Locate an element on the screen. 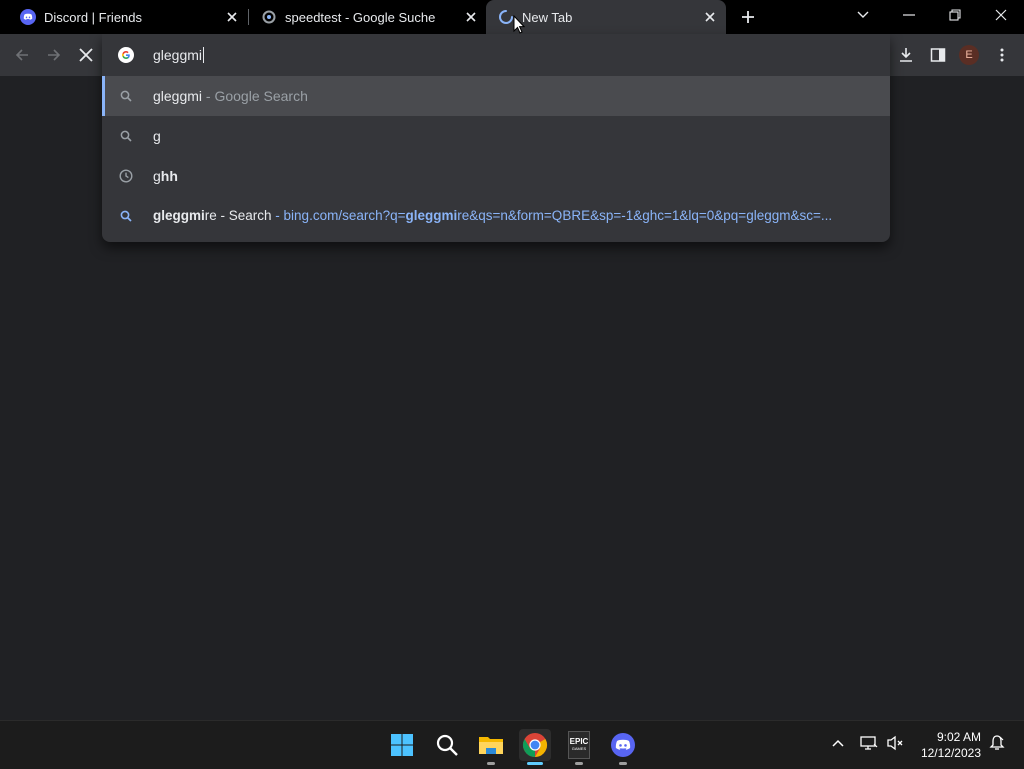 The image size is (1024, 769). suggestion-match: hh is located at coordinates (169, 176).